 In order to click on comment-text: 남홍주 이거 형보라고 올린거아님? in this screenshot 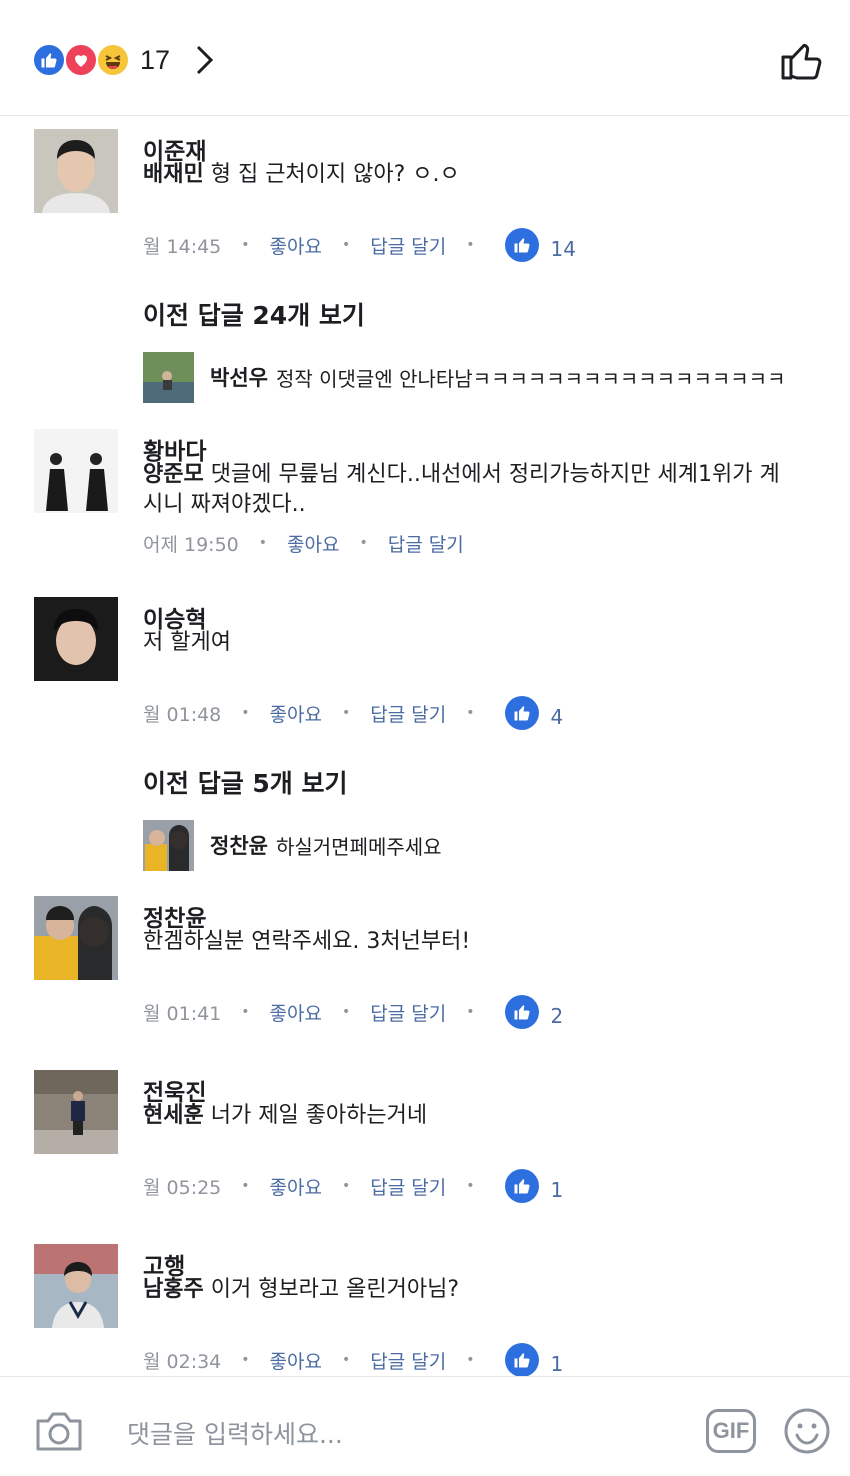, I will do `click(463, 1290)`.